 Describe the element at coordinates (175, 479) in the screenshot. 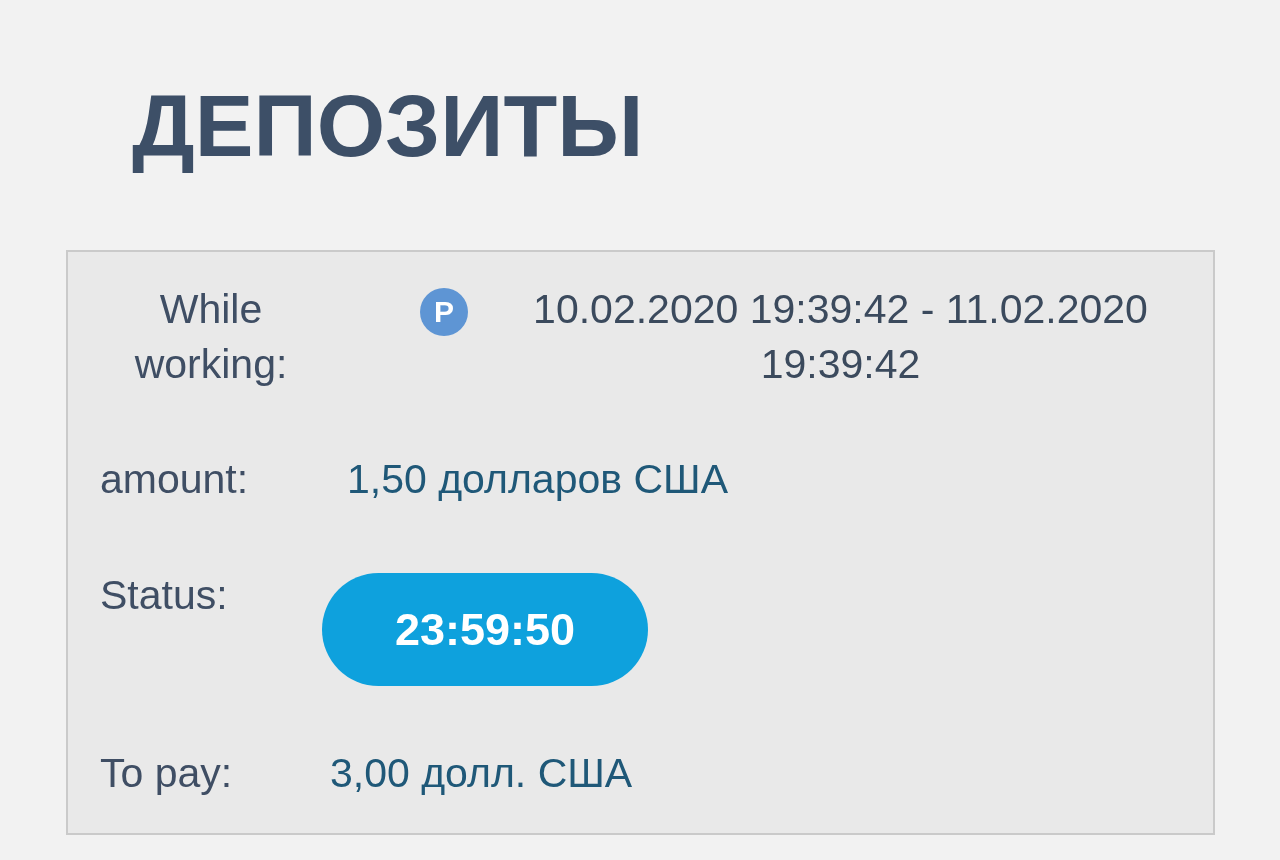

I see `amount-label: amount:` at that location.